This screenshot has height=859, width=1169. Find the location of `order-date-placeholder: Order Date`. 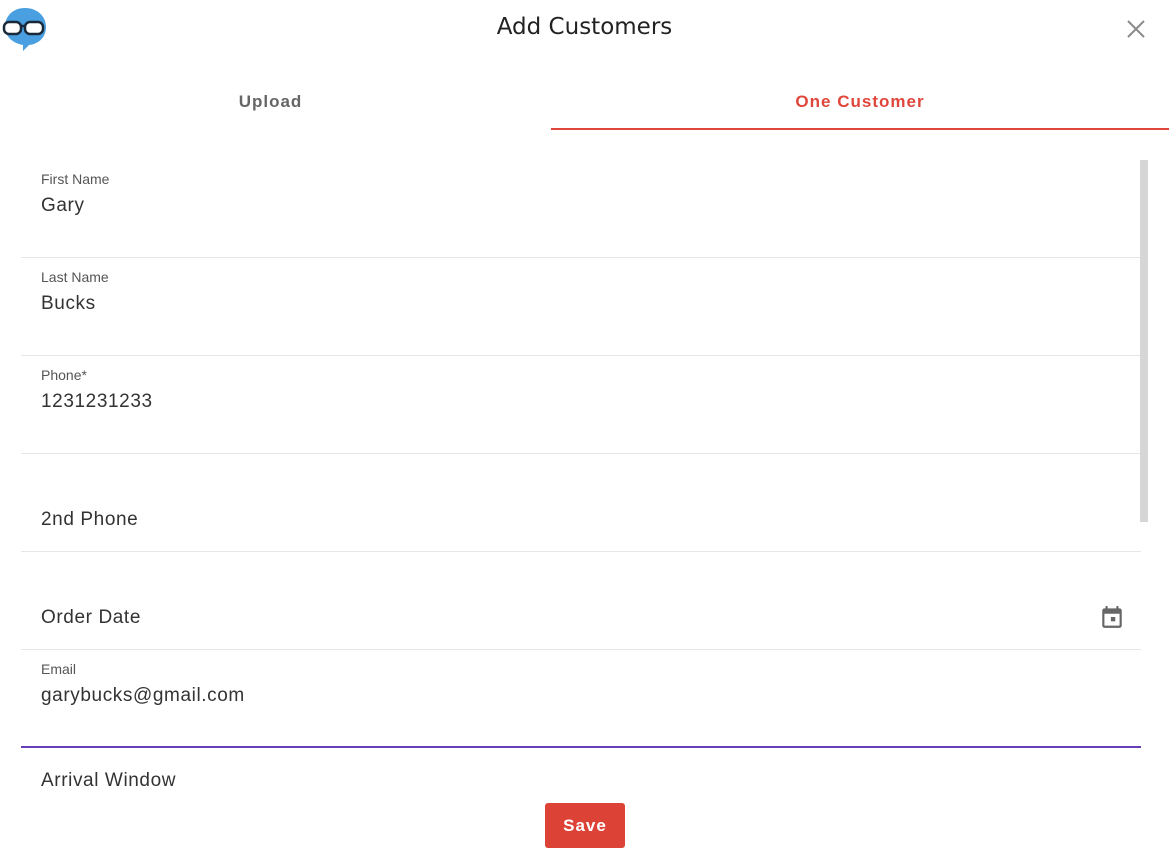

order-date-placeholder: Order Date is located at coordinates (91, 617).